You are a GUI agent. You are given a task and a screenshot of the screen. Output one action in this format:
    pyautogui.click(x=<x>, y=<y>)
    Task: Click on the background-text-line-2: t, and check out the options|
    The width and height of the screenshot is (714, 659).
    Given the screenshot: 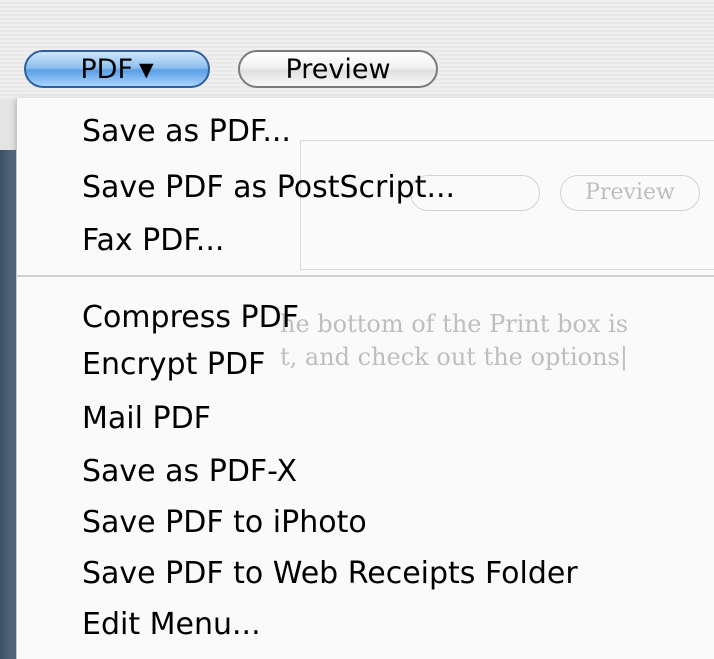 What is the action you would take?
    pyautogui.click(x=454, y=357)
    